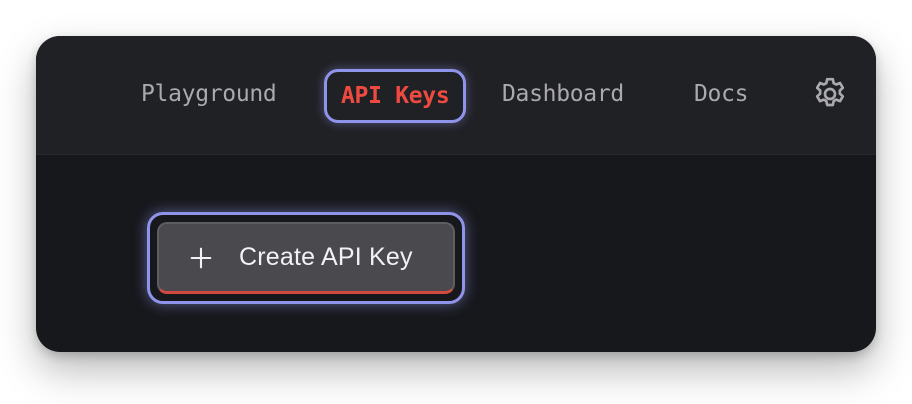 The height and width of the screenshot is (404, 912). Describe the element at coordinates (209, 94) in the screenshot. I see `nav-playground: Playground` at that location.